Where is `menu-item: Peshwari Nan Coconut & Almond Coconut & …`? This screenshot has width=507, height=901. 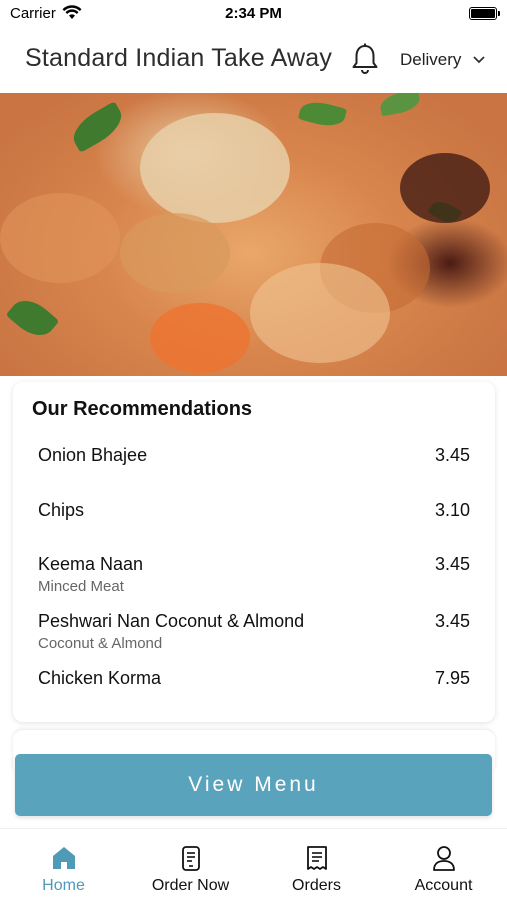 menu-item: Peshwari Nan Coconut & Almond Coconut & … is located at coordinates (254, 631).